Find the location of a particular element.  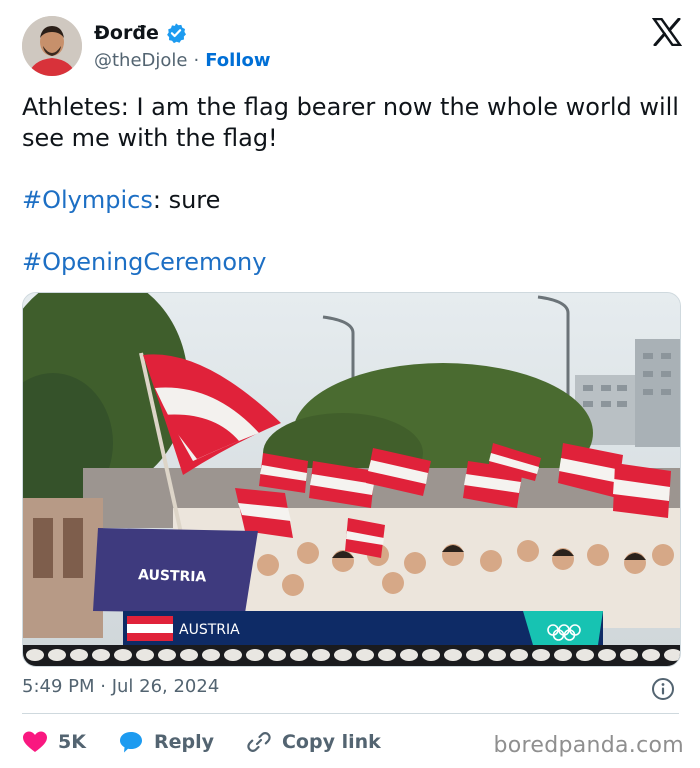

x-logo-icon is located at coordinates (667, 32).